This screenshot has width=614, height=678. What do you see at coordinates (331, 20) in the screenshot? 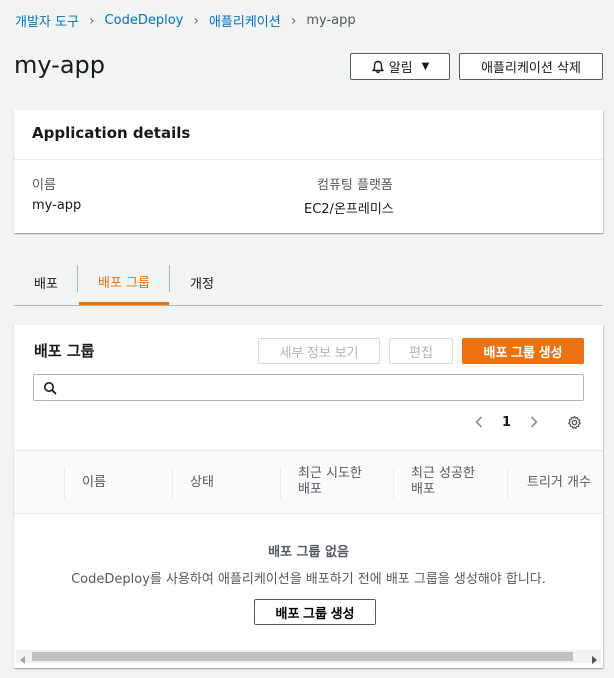
I see `breadcrumb-current: my-app` at bounding box center [331, 20].